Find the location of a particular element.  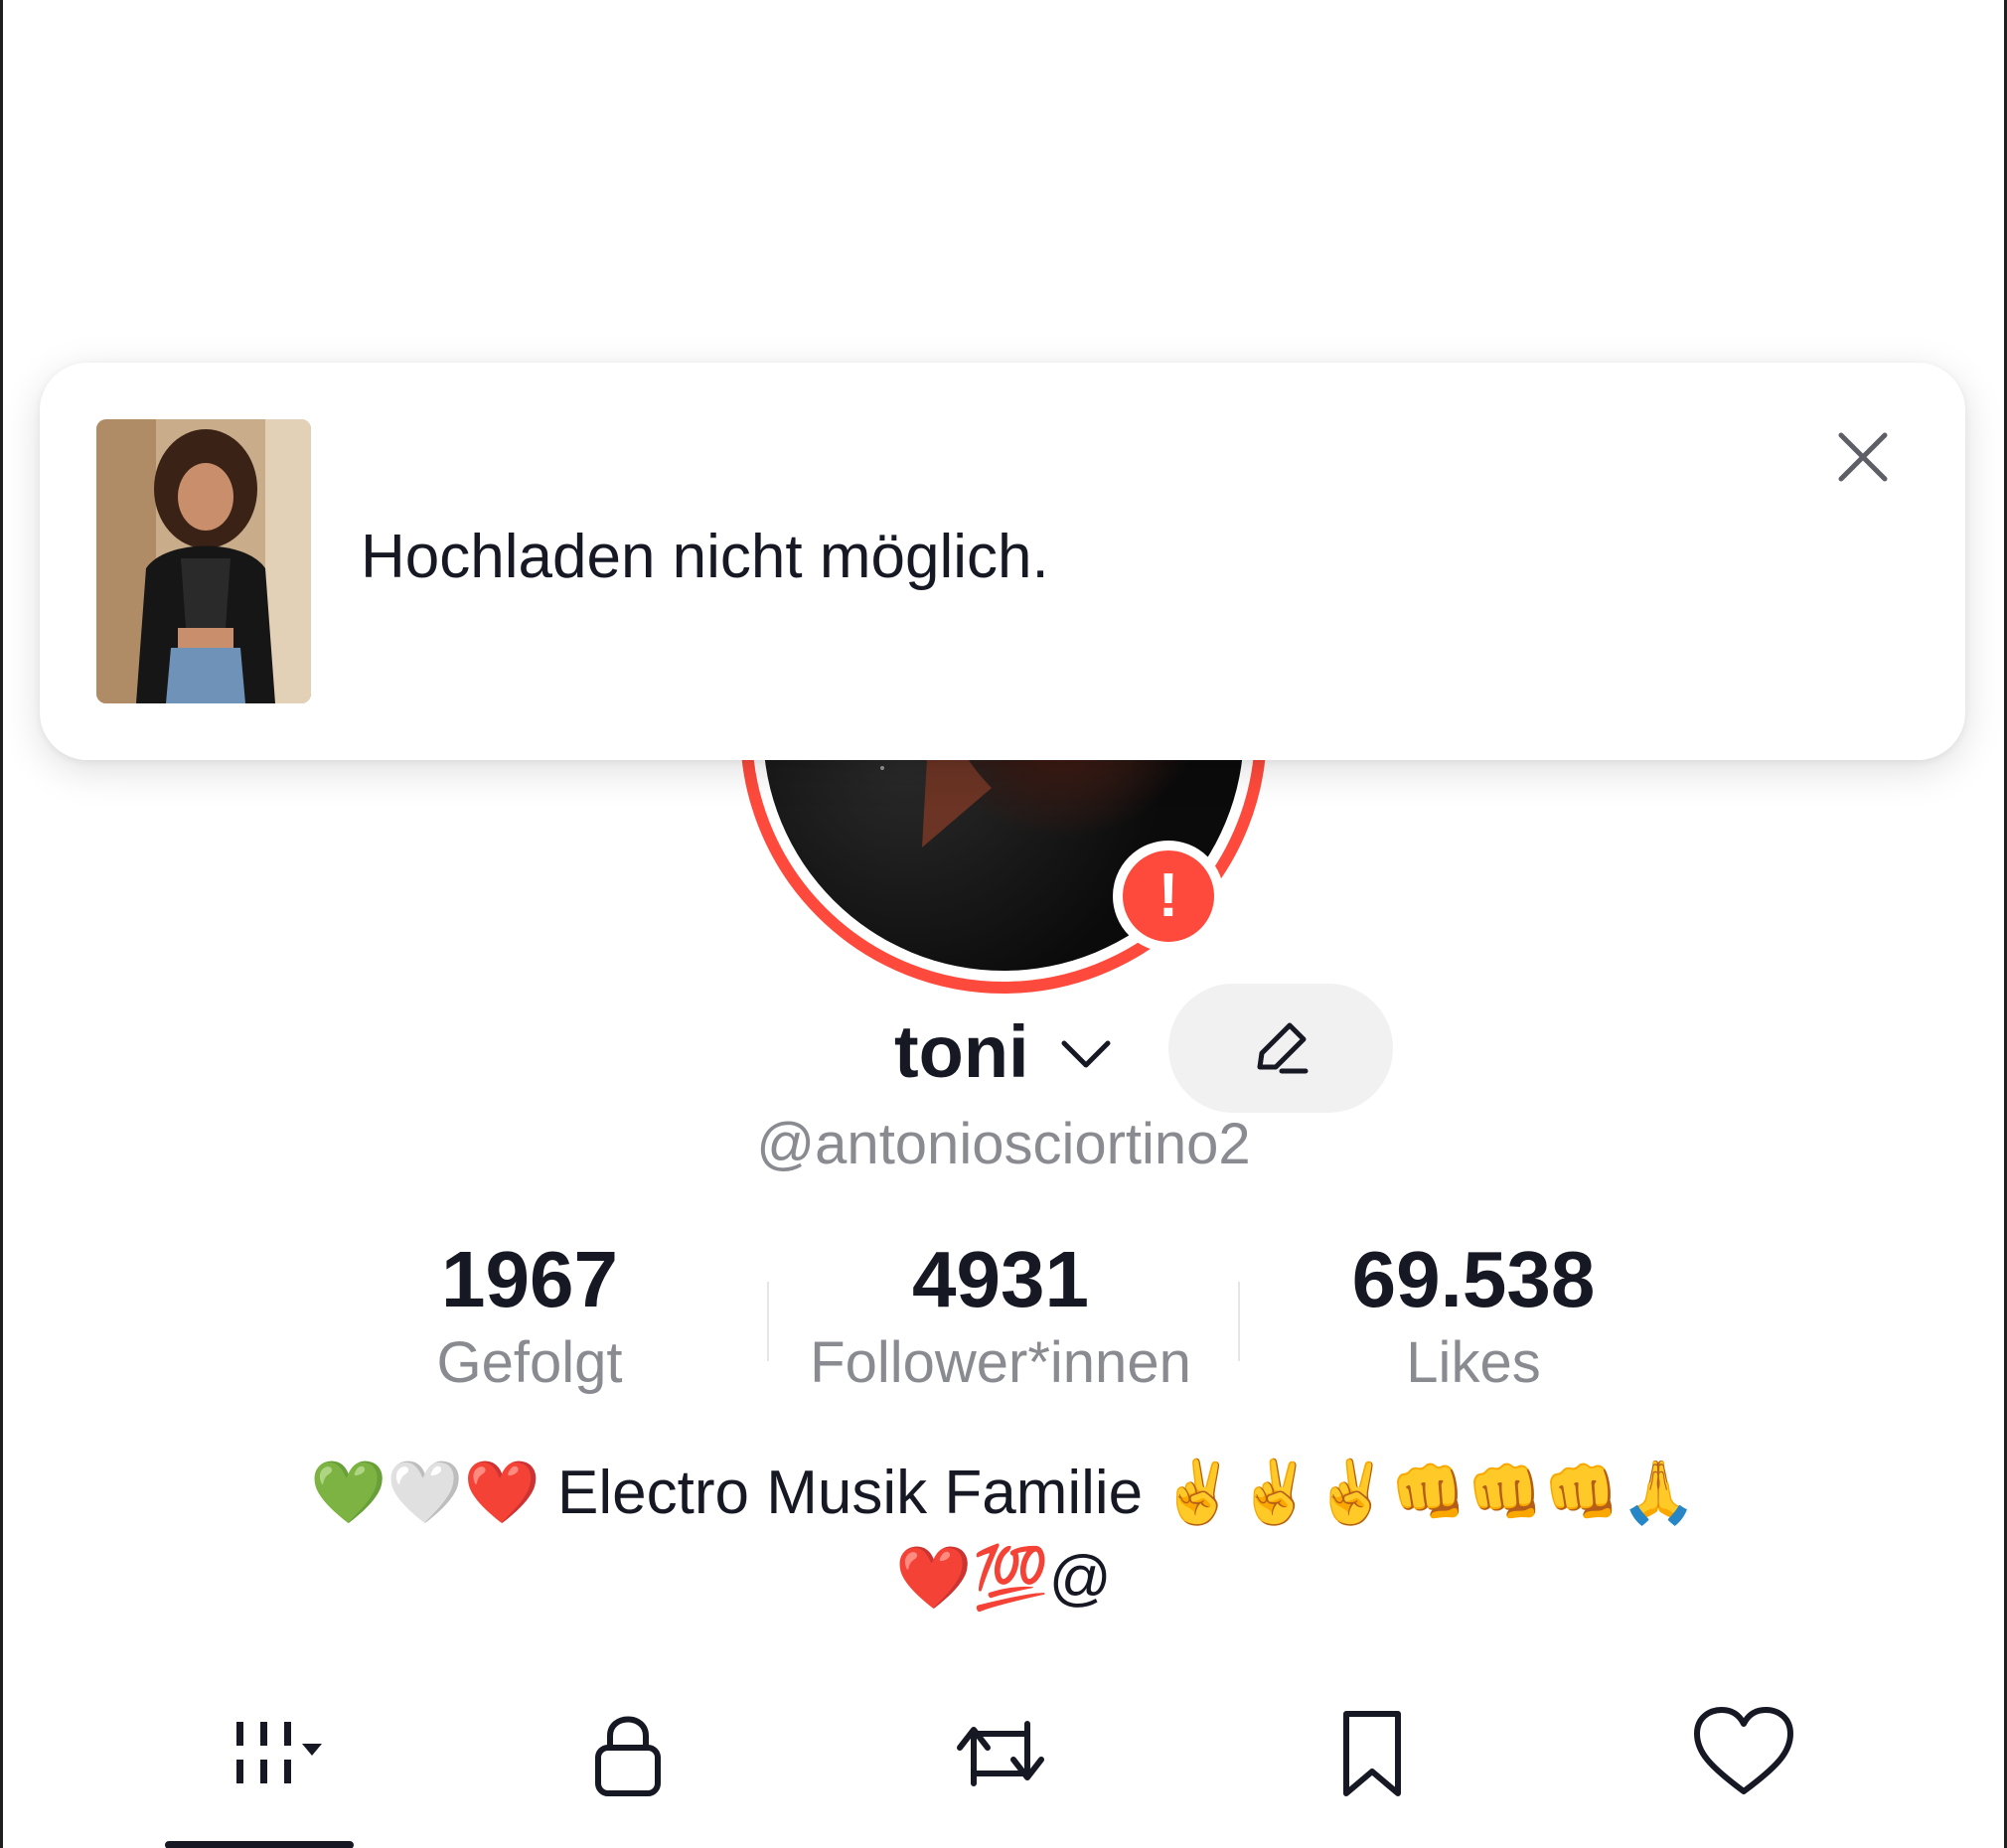

close-icon is located at coordinates (1863, 457).